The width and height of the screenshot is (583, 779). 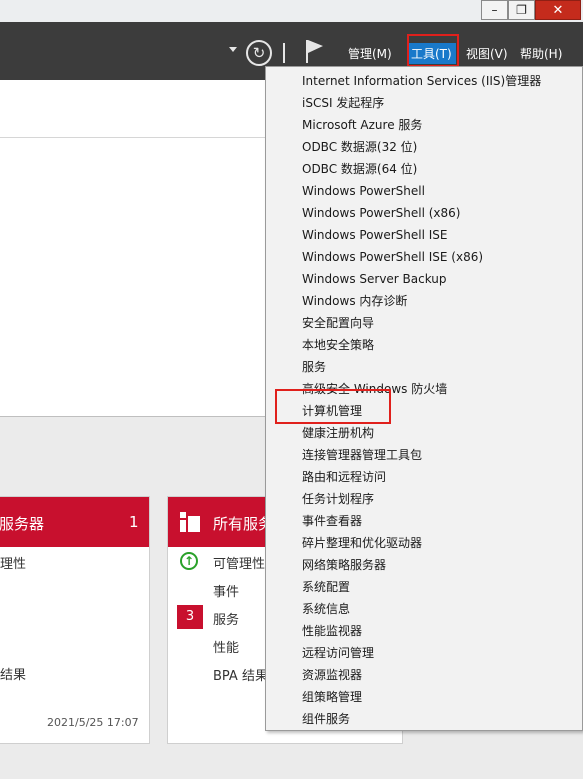 What do you see at coordinates (189, 561) in the screenshot?
I see `status-ok-up-icon: ↑` at bounding box center [189, 561].